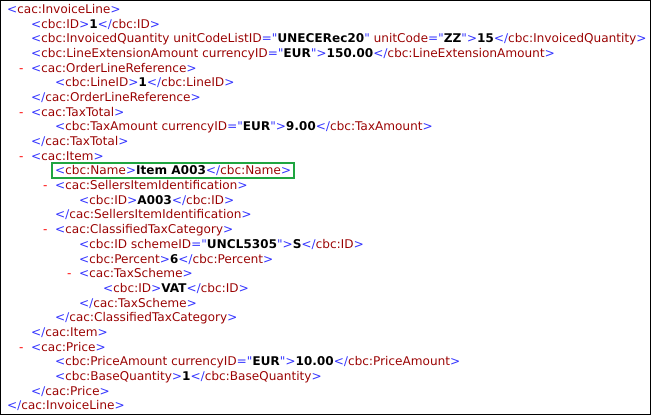 The height and width of the screenshot is (415, 651). I want to click on xml-line: </cac:InvoiceLine>, so click(66, 405).